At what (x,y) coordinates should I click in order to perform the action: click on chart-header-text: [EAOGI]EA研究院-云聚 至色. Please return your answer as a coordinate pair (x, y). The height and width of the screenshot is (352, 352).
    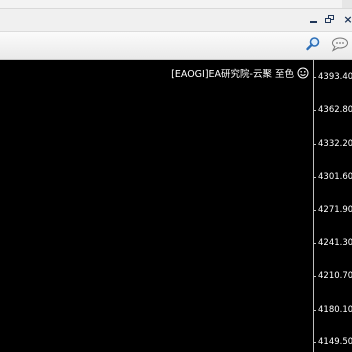
    Looking at the image, I should click on (232, 74).